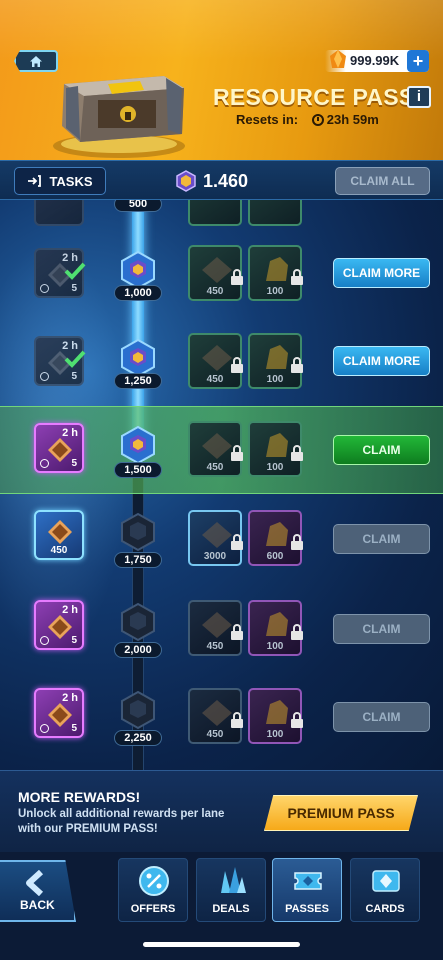  What do you see at coordinates (215, 538) in the screenshot?
I see `reward-tile: 3000` at bounding box center [215, 538].